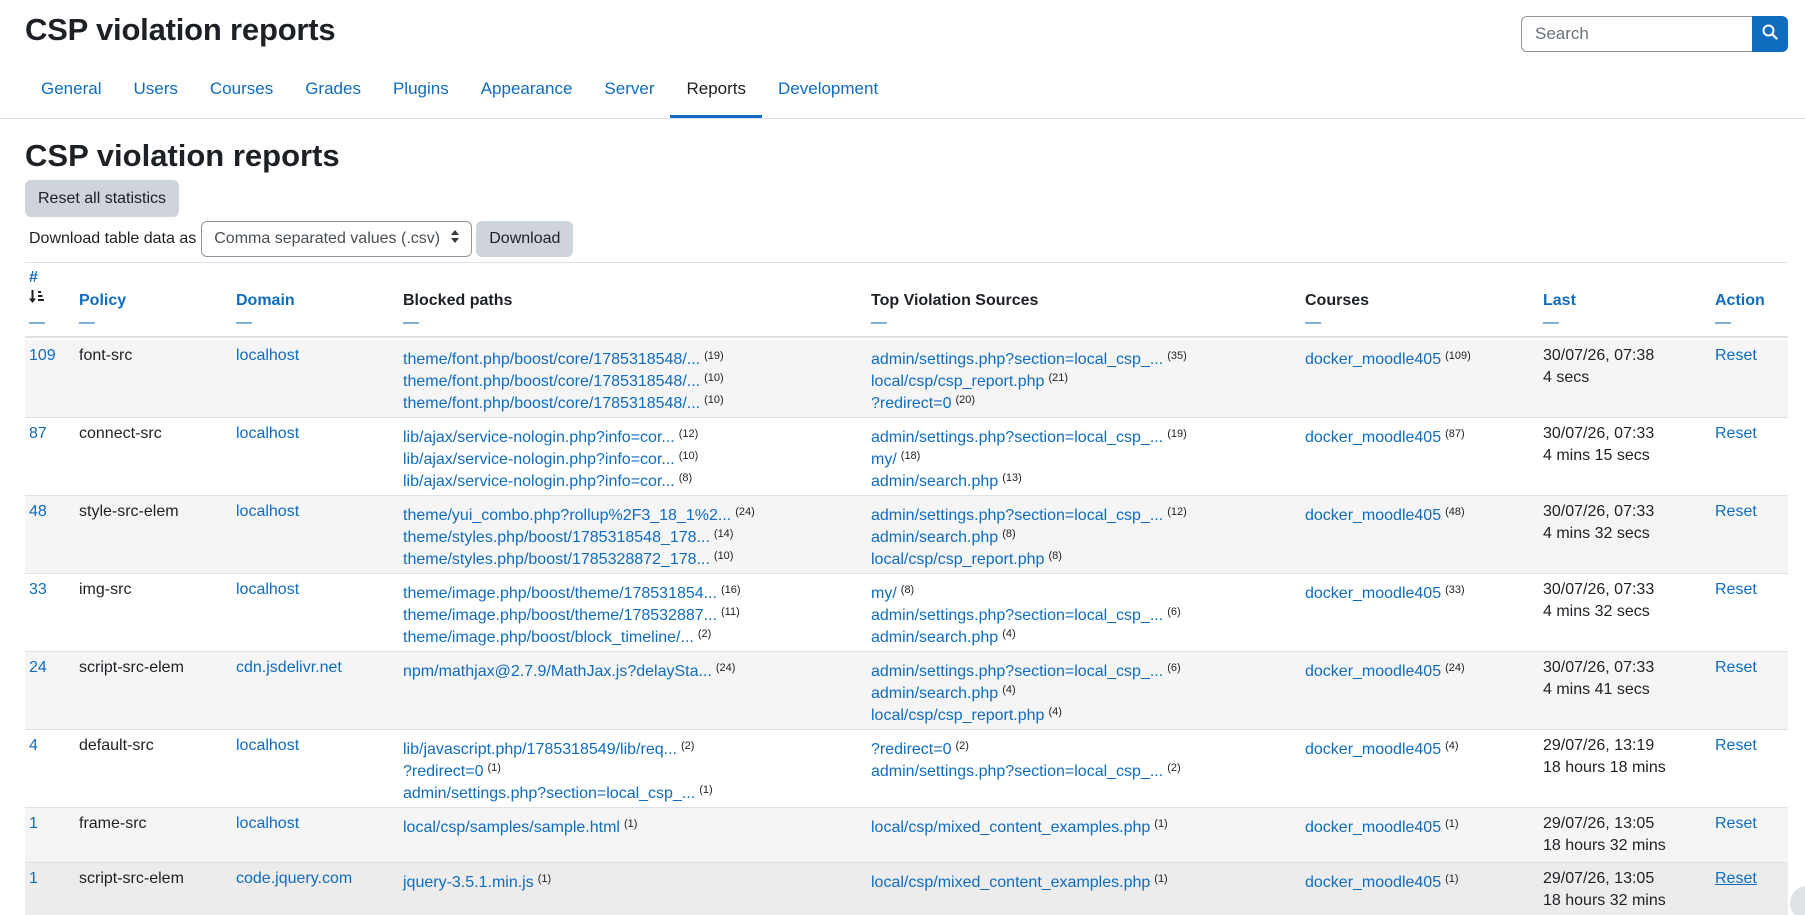  Describe the element at coordinates (411, 323) in the screenshot. I see `collapse-blocked-paths-column: —` at that location.